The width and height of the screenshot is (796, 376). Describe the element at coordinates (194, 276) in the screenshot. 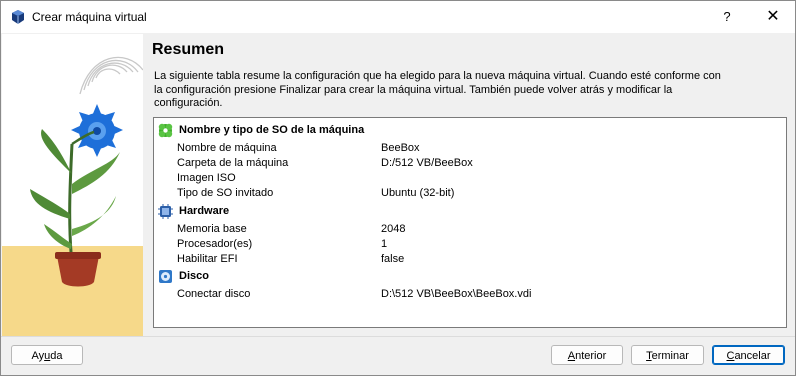

I see `section-title: Disco` at that location.